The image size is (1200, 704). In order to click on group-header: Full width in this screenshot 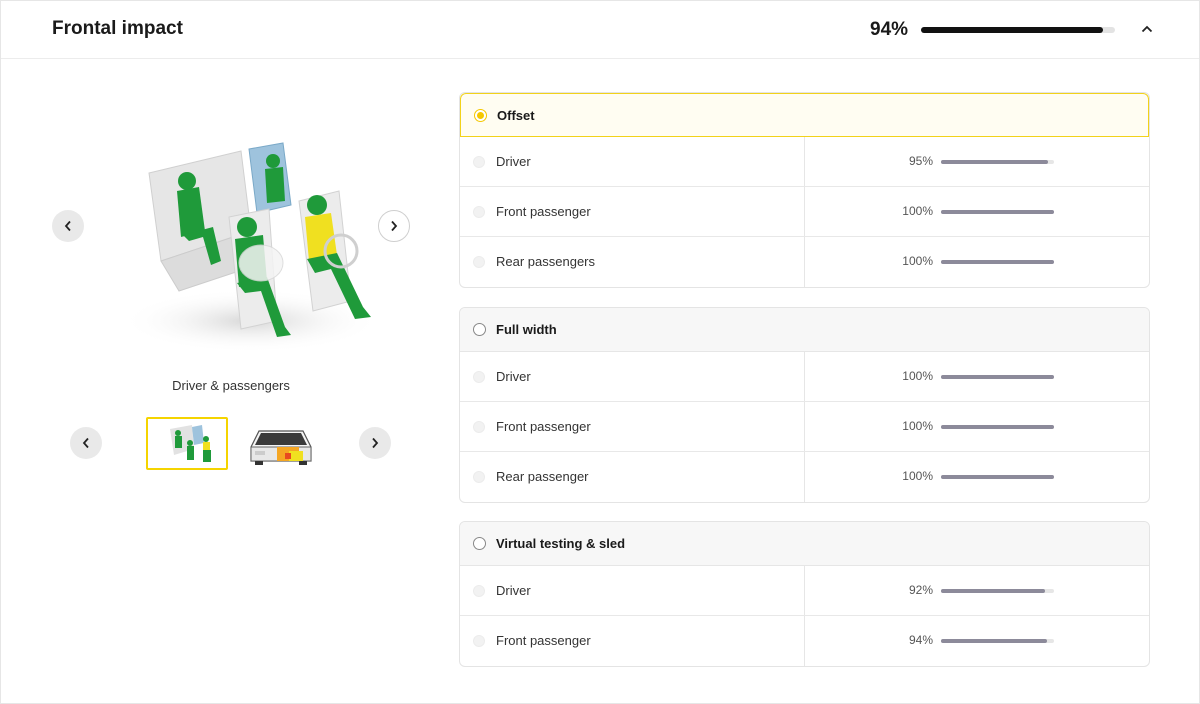, I will do `click(804, 330)`.